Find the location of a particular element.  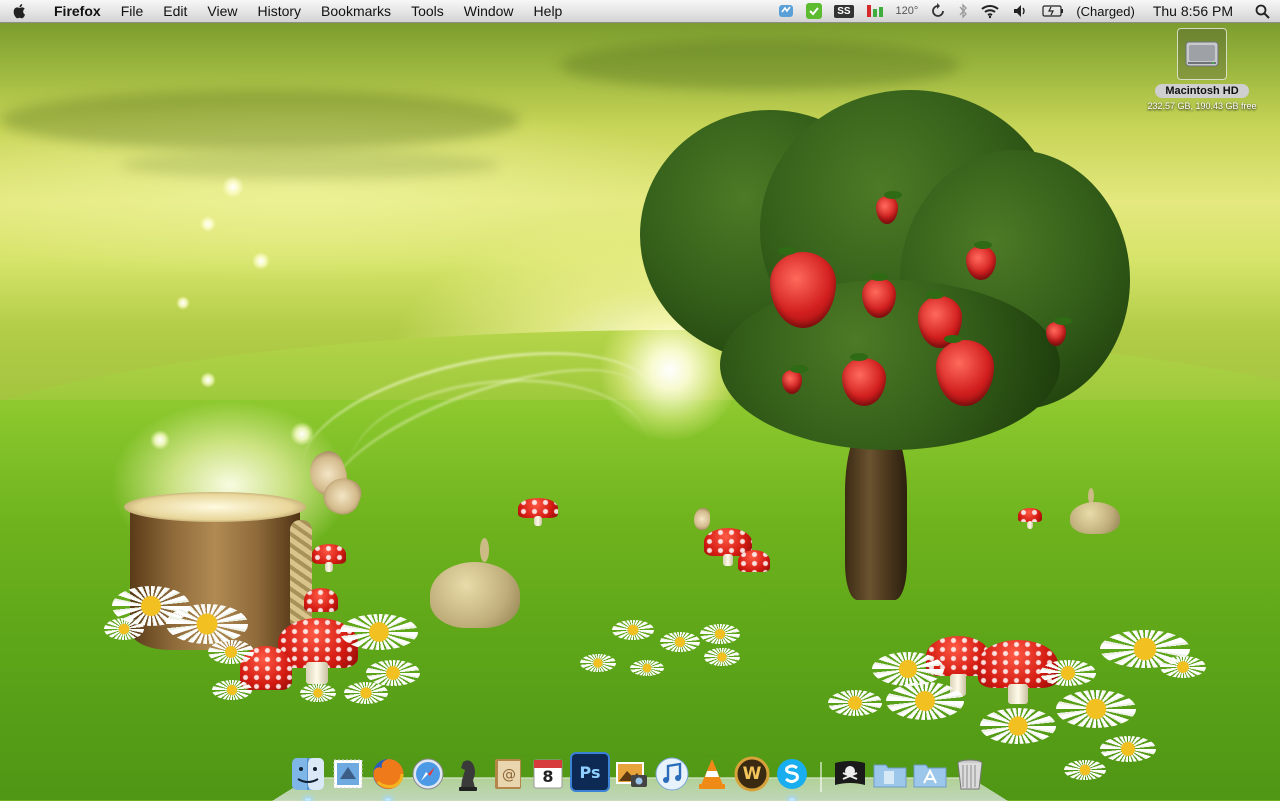

cpu-meter-icon is located at coordinates (875, 11).